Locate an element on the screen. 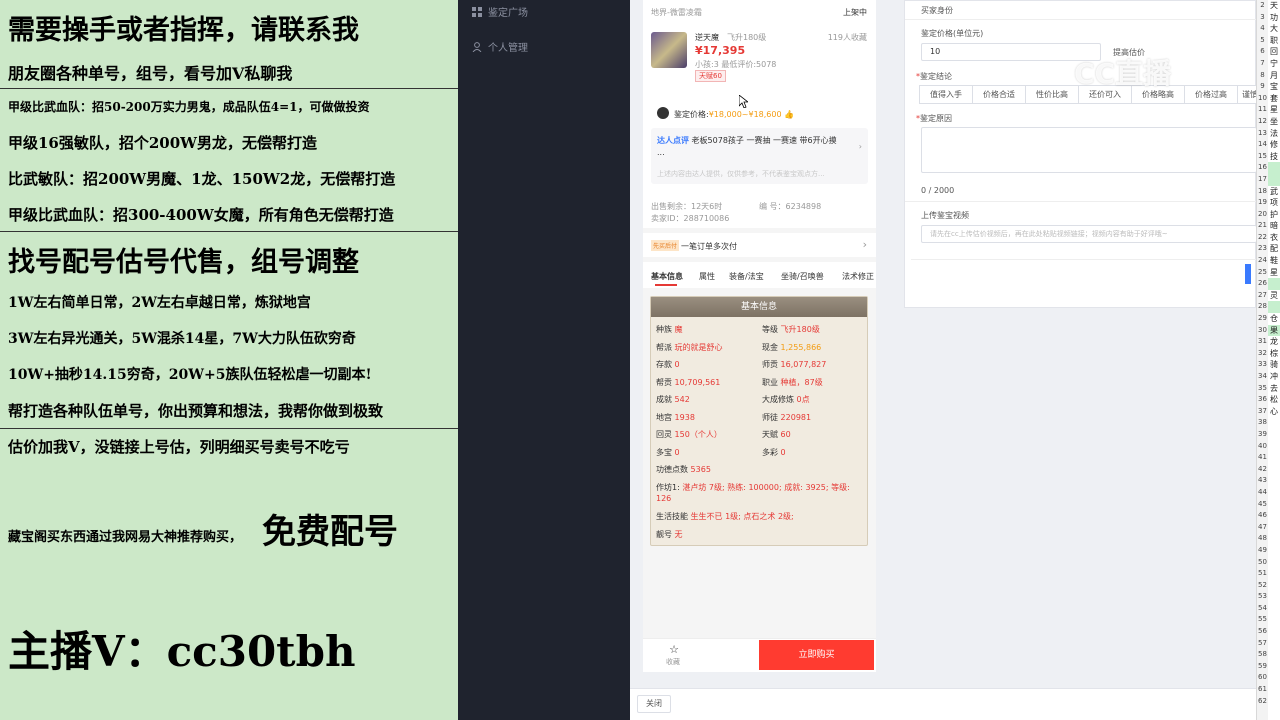  sheet-cell: 技 is located at coordinates (1274, 157).